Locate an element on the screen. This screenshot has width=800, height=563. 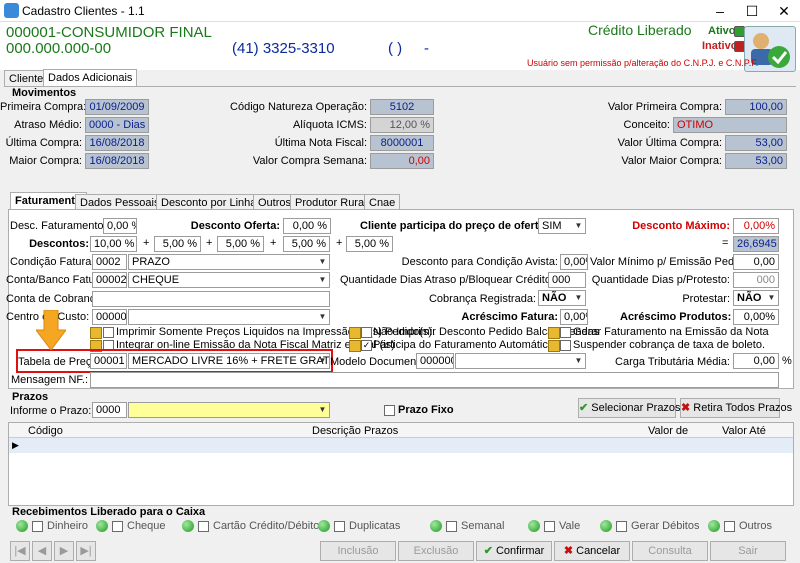
receb-vale: Vale is located at coordinates (554, 526).